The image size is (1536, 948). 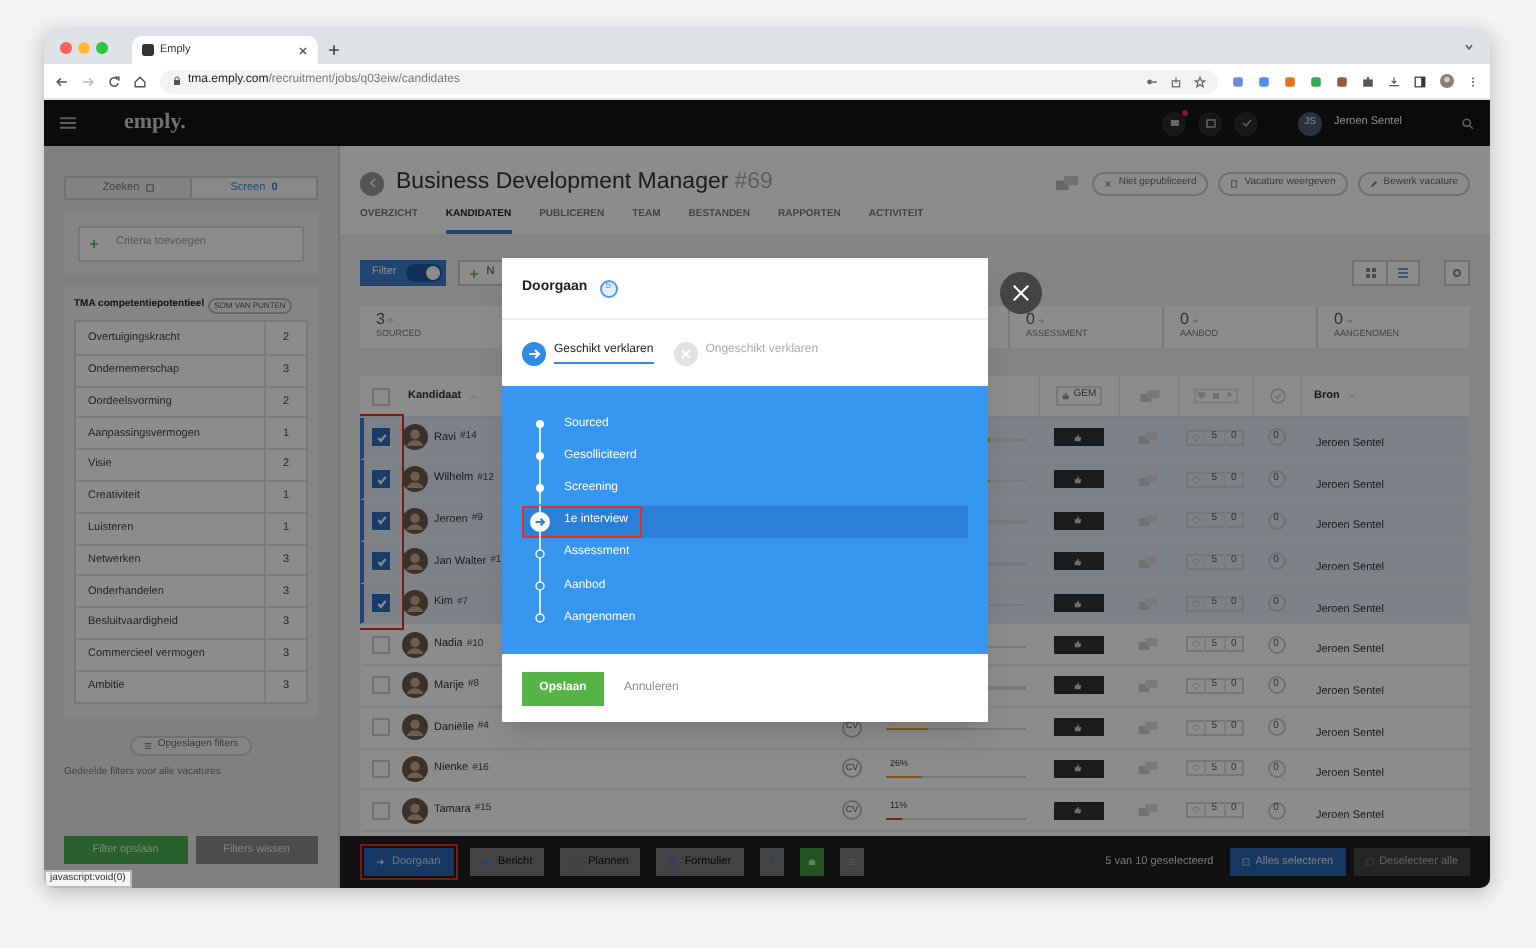 What do you see at coordinates (562, 182) in the screenshot?
I see `job-title: Business Development Manager` at bounding box center [562, 182].